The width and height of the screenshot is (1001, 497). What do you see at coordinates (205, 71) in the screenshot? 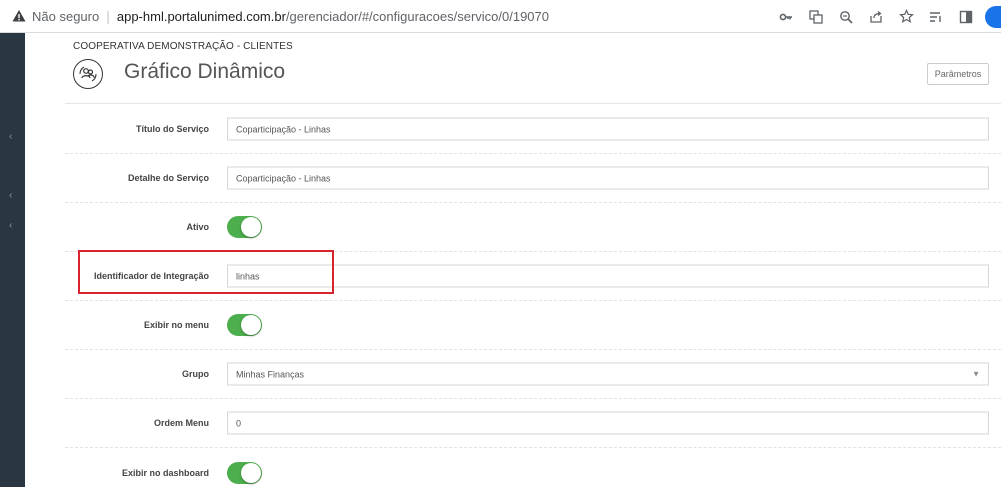
I see `page-title: Gráfico Dinâmico` at bounding box center [205, 71].